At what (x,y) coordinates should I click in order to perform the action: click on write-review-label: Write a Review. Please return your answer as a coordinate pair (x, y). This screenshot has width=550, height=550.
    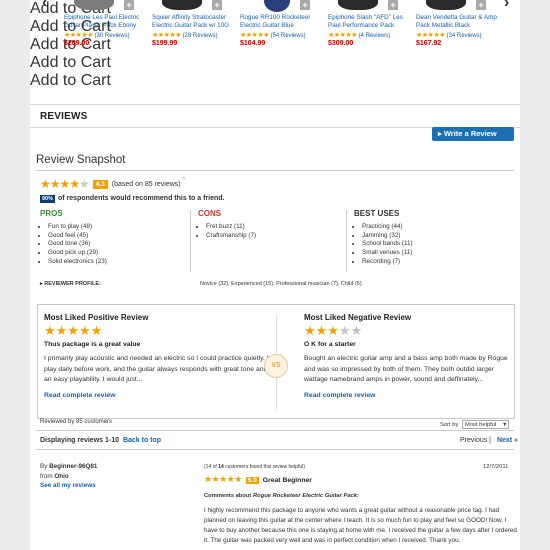
    Looking at the image, I should click on (470, 133).